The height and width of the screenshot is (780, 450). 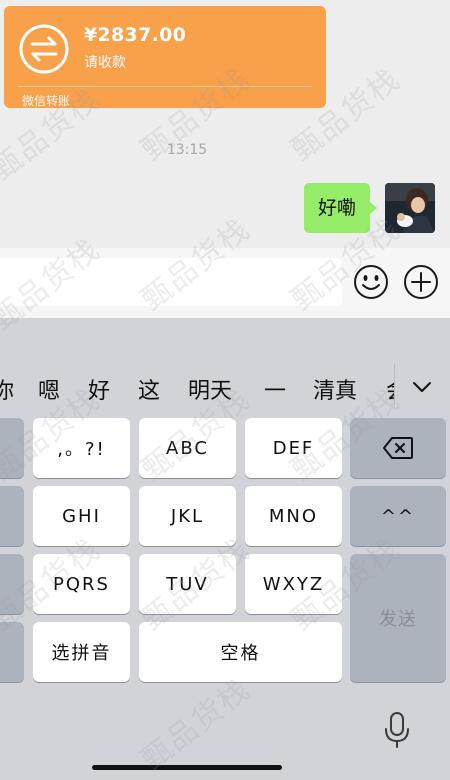 What do you see at coordinates (7, 392) in the screenshot?
I see `candidate-item: 你` at bounding box center [7, 392].